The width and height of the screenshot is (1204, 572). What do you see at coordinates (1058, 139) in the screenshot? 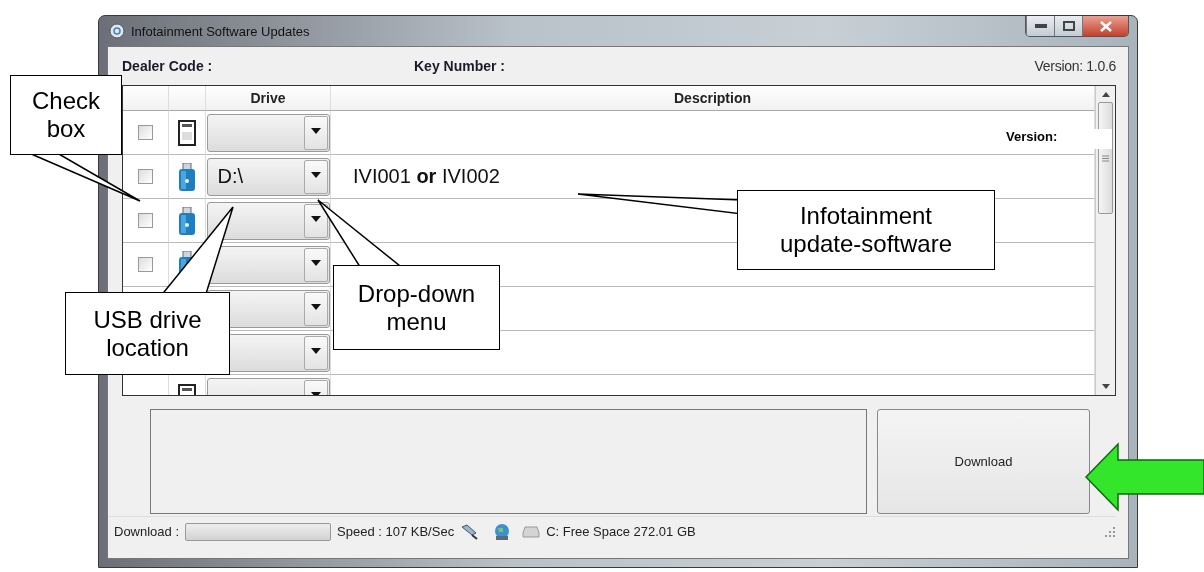
I see `version-label: Version:` at bounding box center [1058, 139].